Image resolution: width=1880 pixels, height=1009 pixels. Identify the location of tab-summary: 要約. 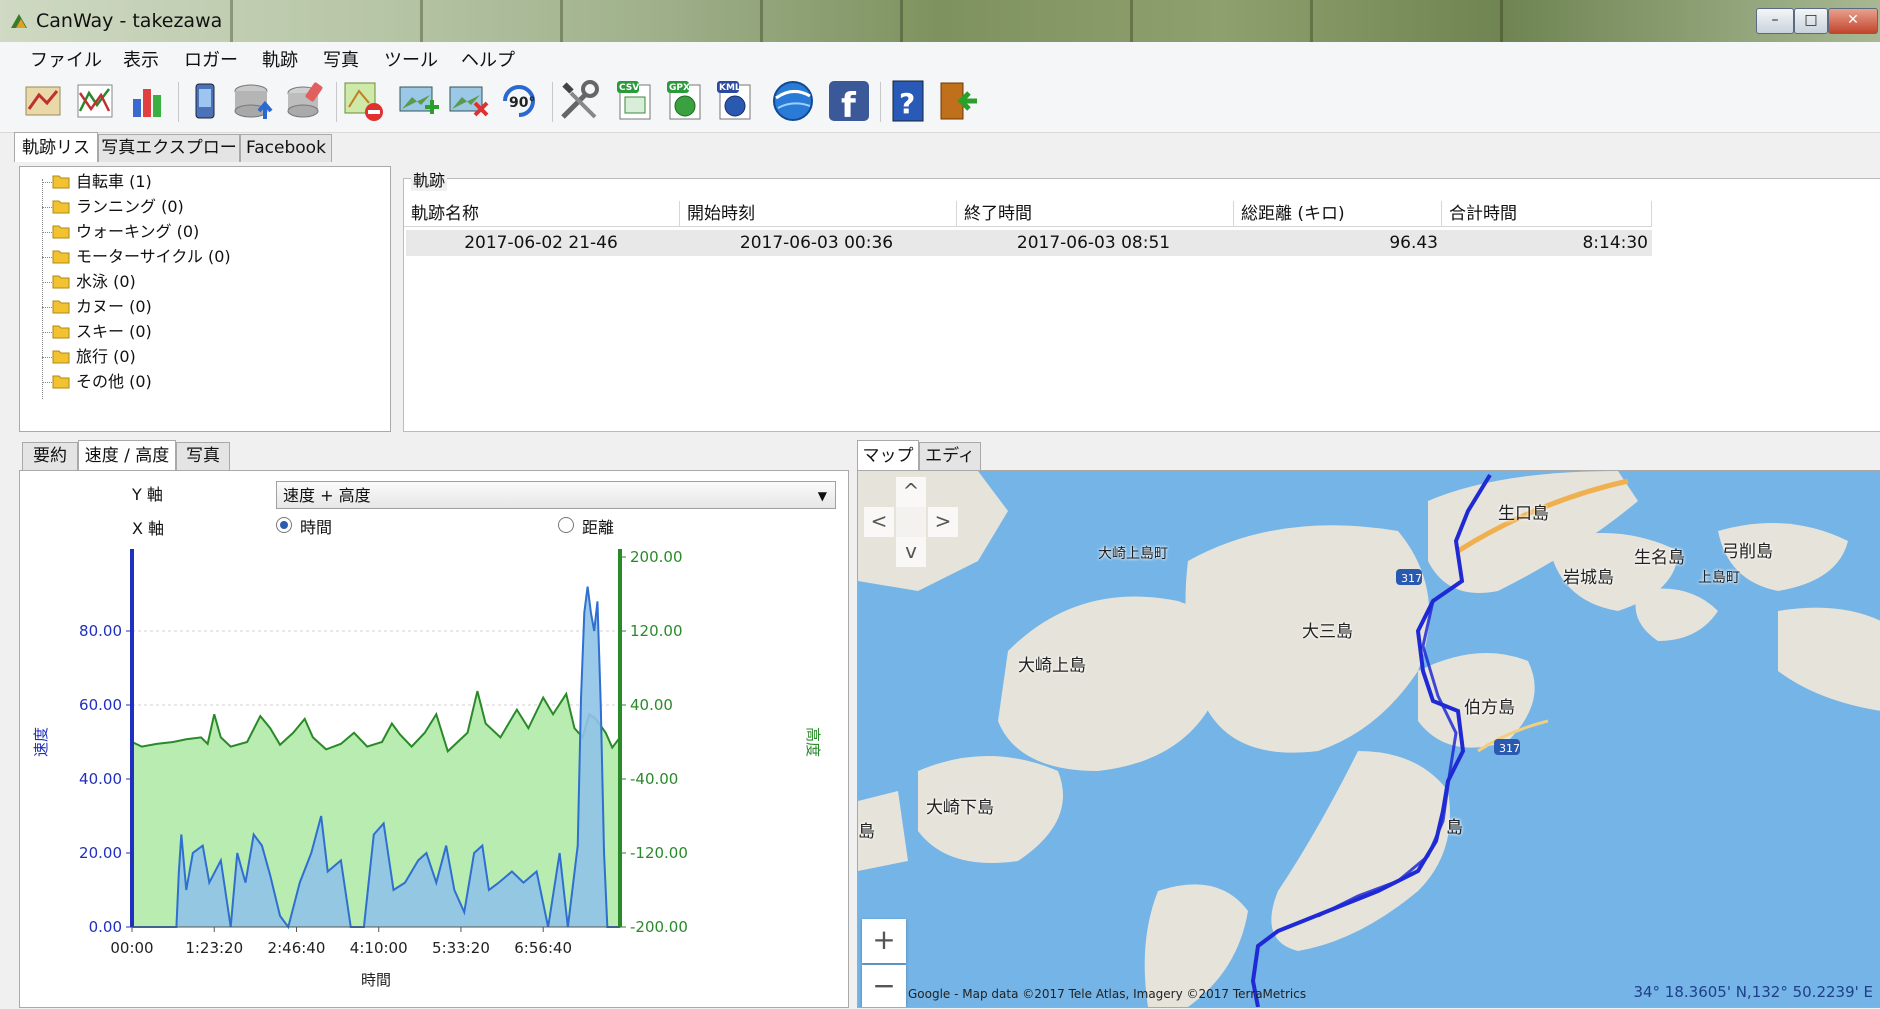
(50, 456).